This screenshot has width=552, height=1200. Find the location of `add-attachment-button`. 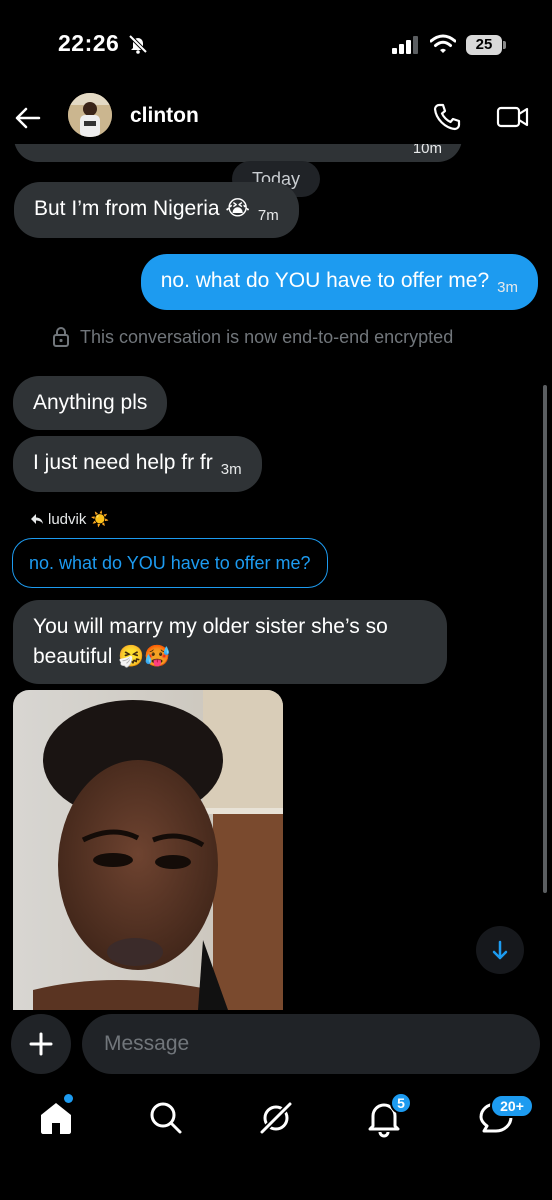

add-attachment-button is located at coordinates (41, 1044).